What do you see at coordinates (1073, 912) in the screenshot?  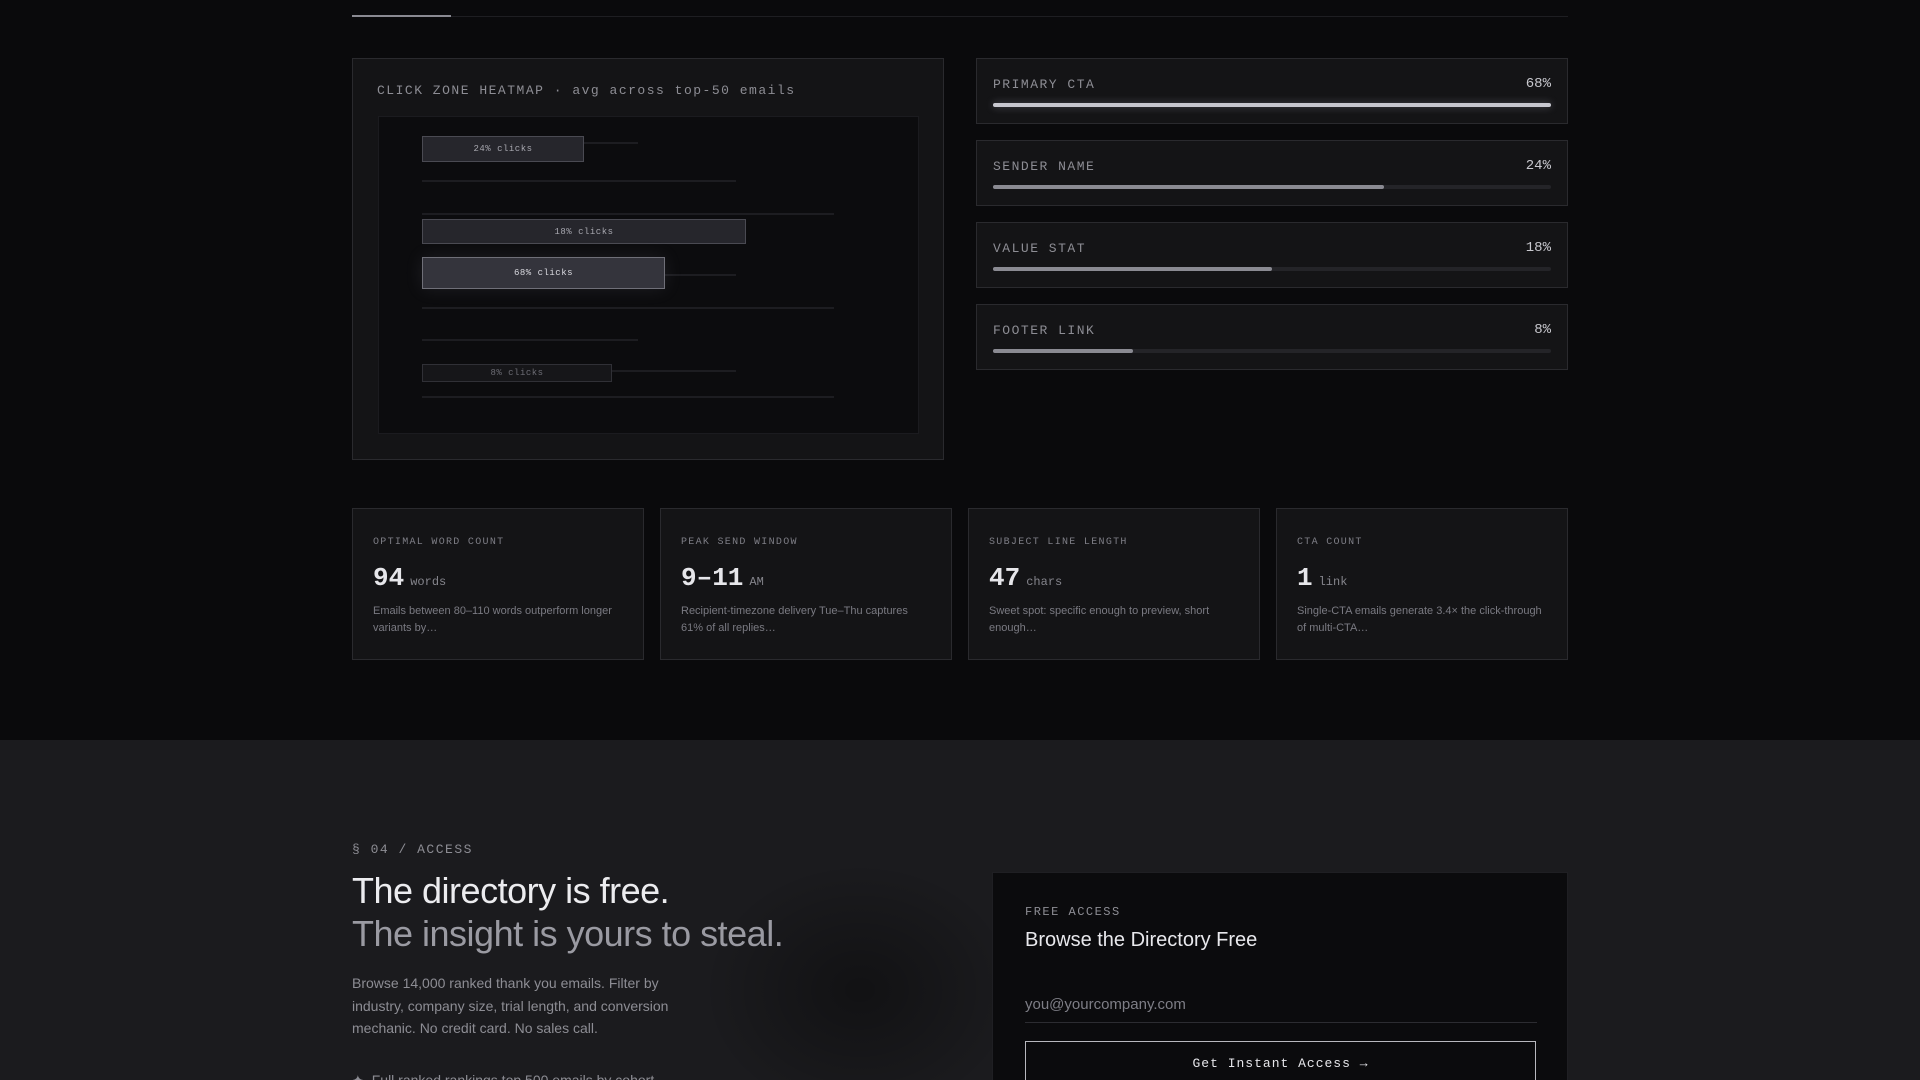 I see `form-label: FREE ACCESS` at bounding box center [1073, 912].